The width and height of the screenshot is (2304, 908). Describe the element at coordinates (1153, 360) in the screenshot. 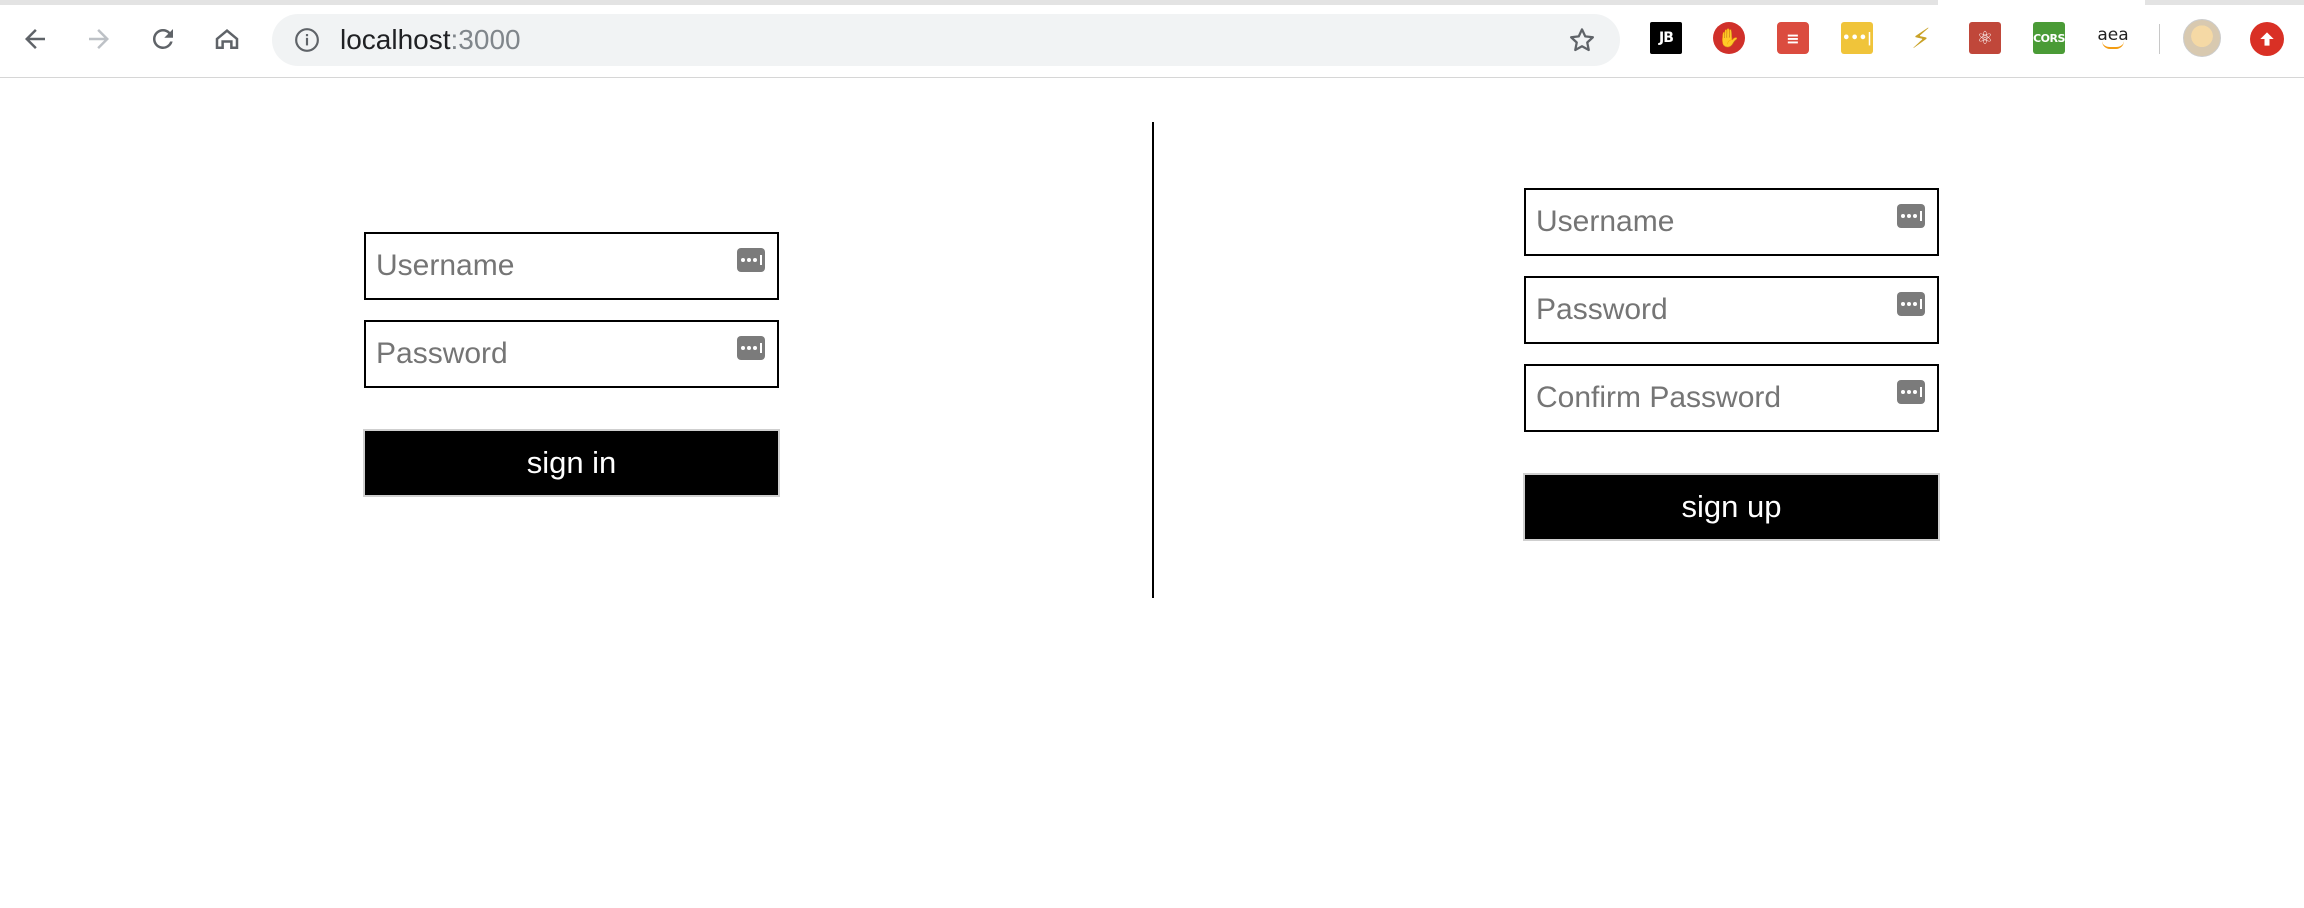

I see `form-divider` at that location.